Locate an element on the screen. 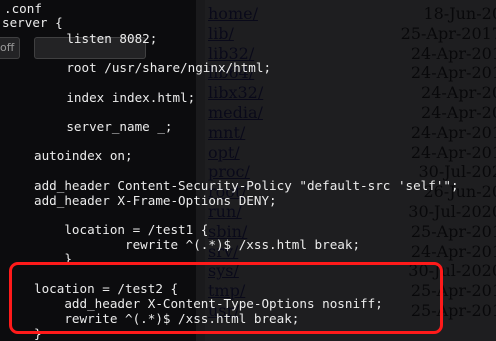 The height and width of the screenshot is (341, 496). code-line-autoindex: autoindex on; is located at coordinates (83, 155).